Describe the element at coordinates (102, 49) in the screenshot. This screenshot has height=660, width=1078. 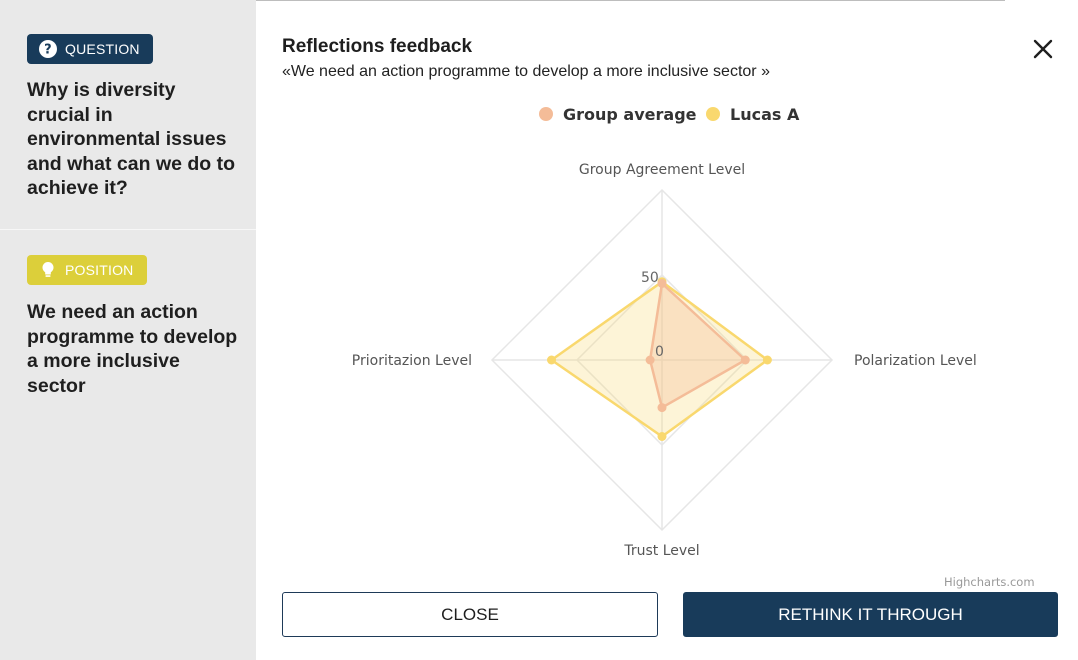
I see `question-badge-label: QUESTION` at that location.